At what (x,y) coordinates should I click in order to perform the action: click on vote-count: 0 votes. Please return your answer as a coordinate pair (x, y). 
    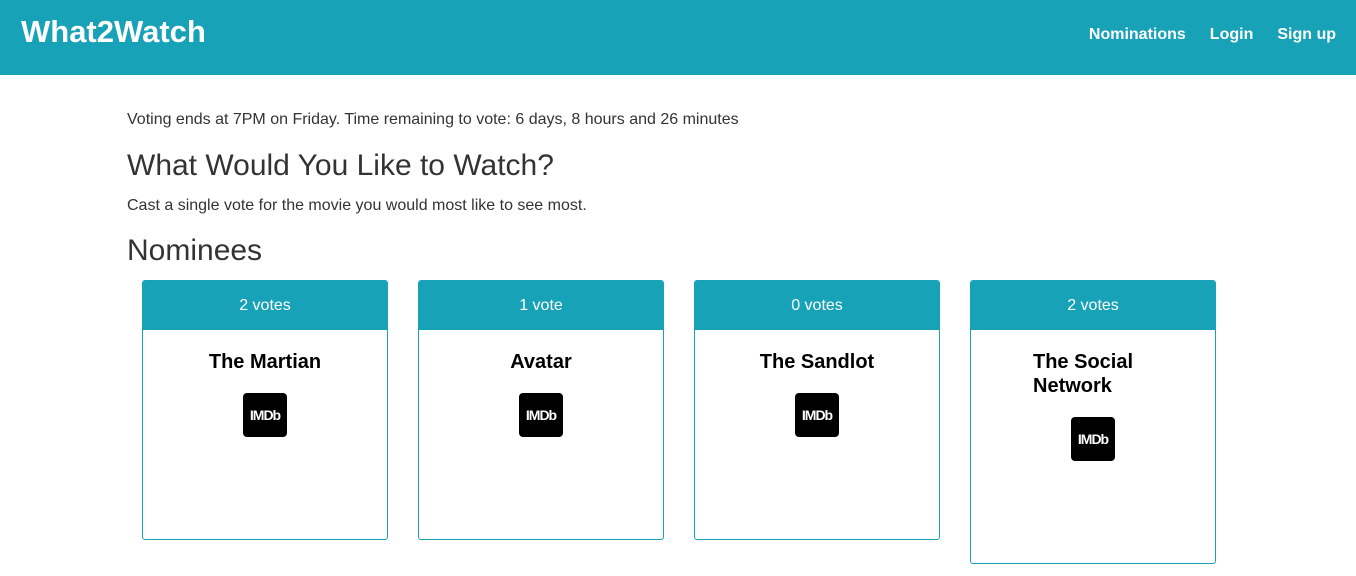
    Looking at the image, I should click on (817, 305).